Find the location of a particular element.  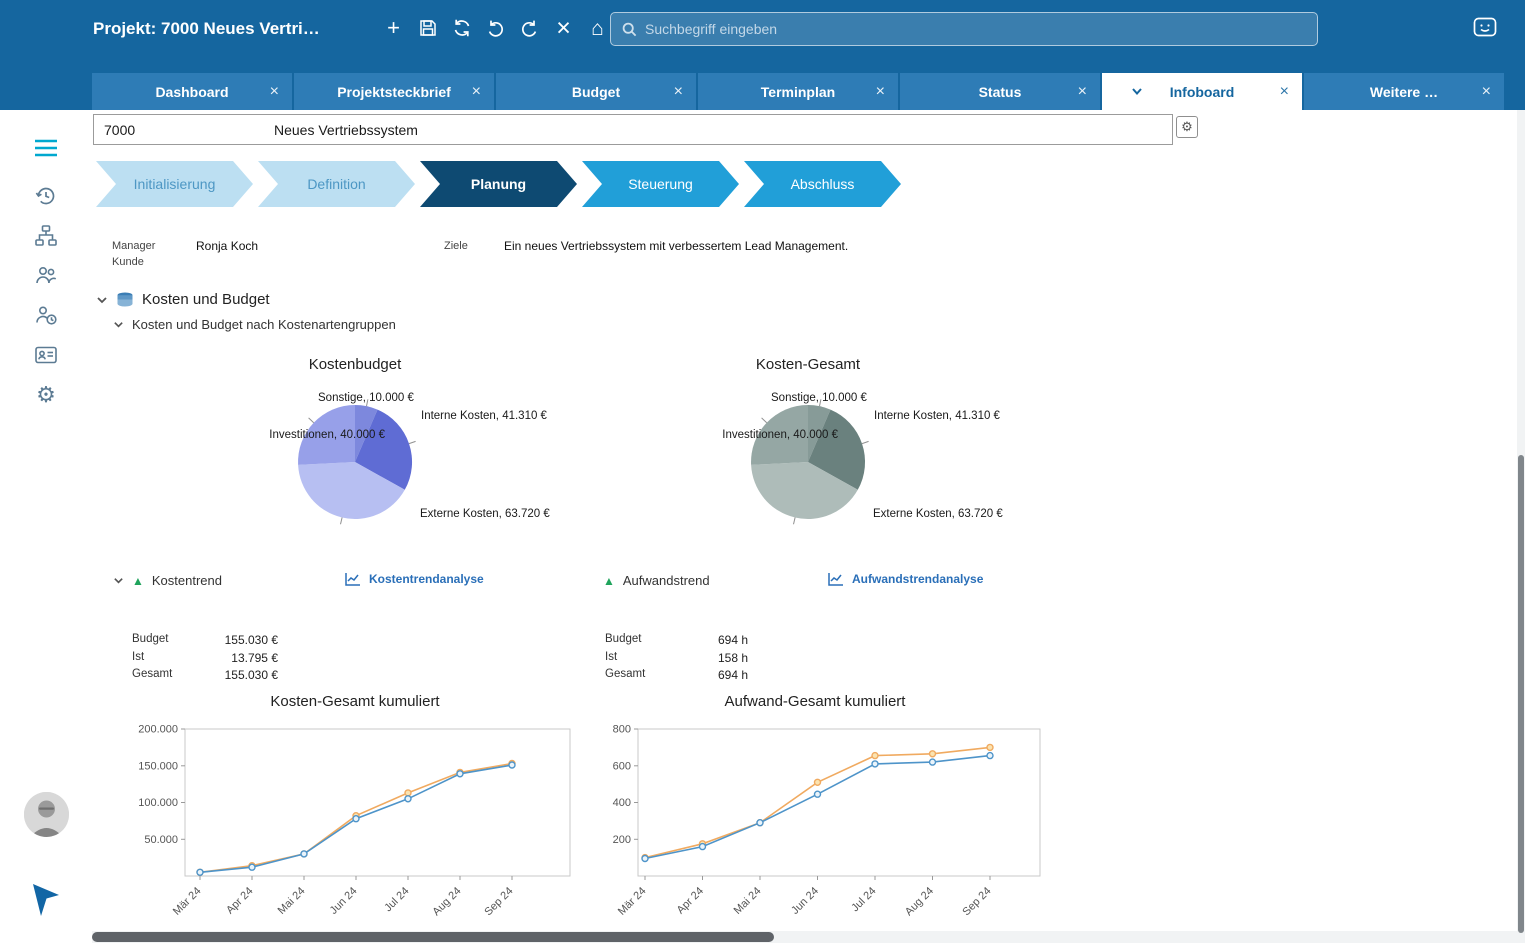

gear-icon: ⚙ is located at coordinates (1187, 126).